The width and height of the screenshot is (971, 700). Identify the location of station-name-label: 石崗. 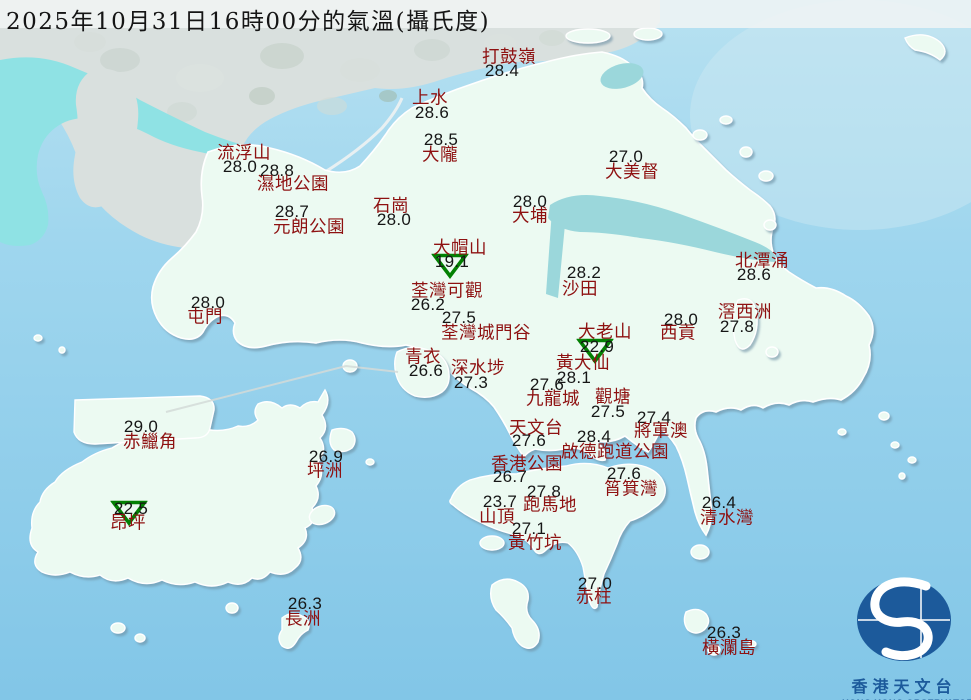
(391, 206).